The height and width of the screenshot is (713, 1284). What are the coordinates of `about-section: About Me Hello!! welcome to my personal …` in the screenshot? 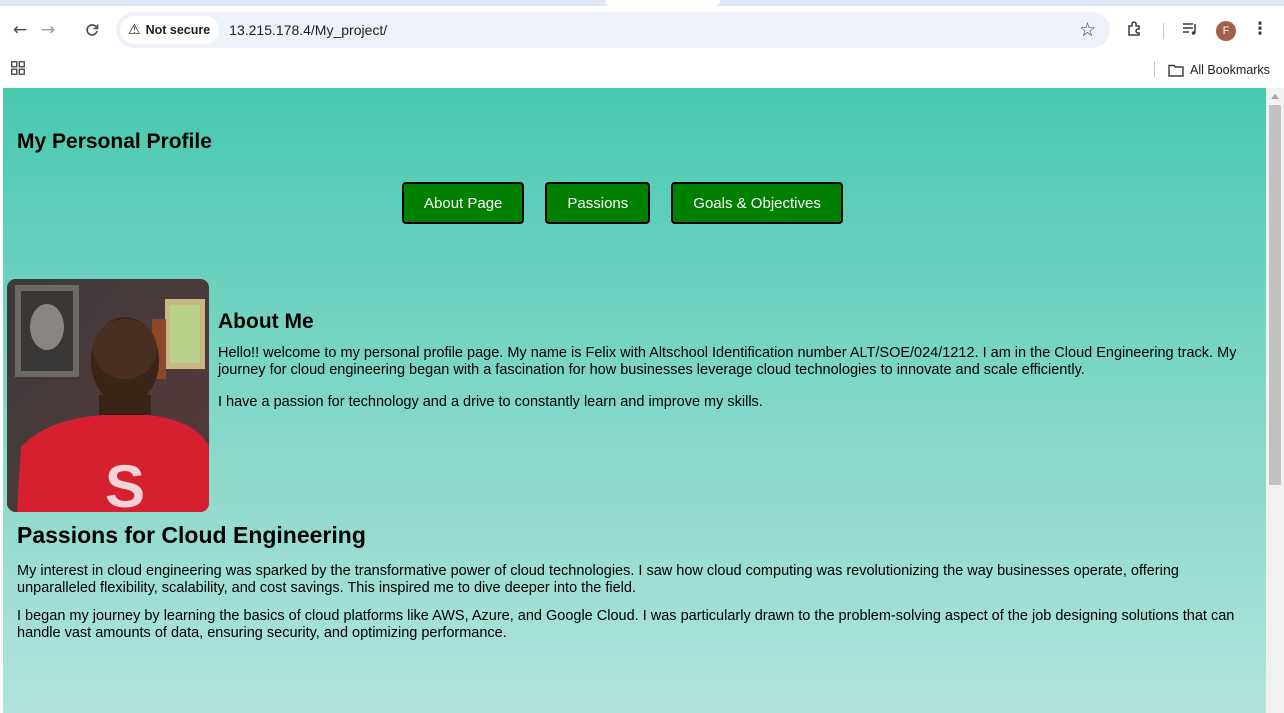 It's located at (733, 368).